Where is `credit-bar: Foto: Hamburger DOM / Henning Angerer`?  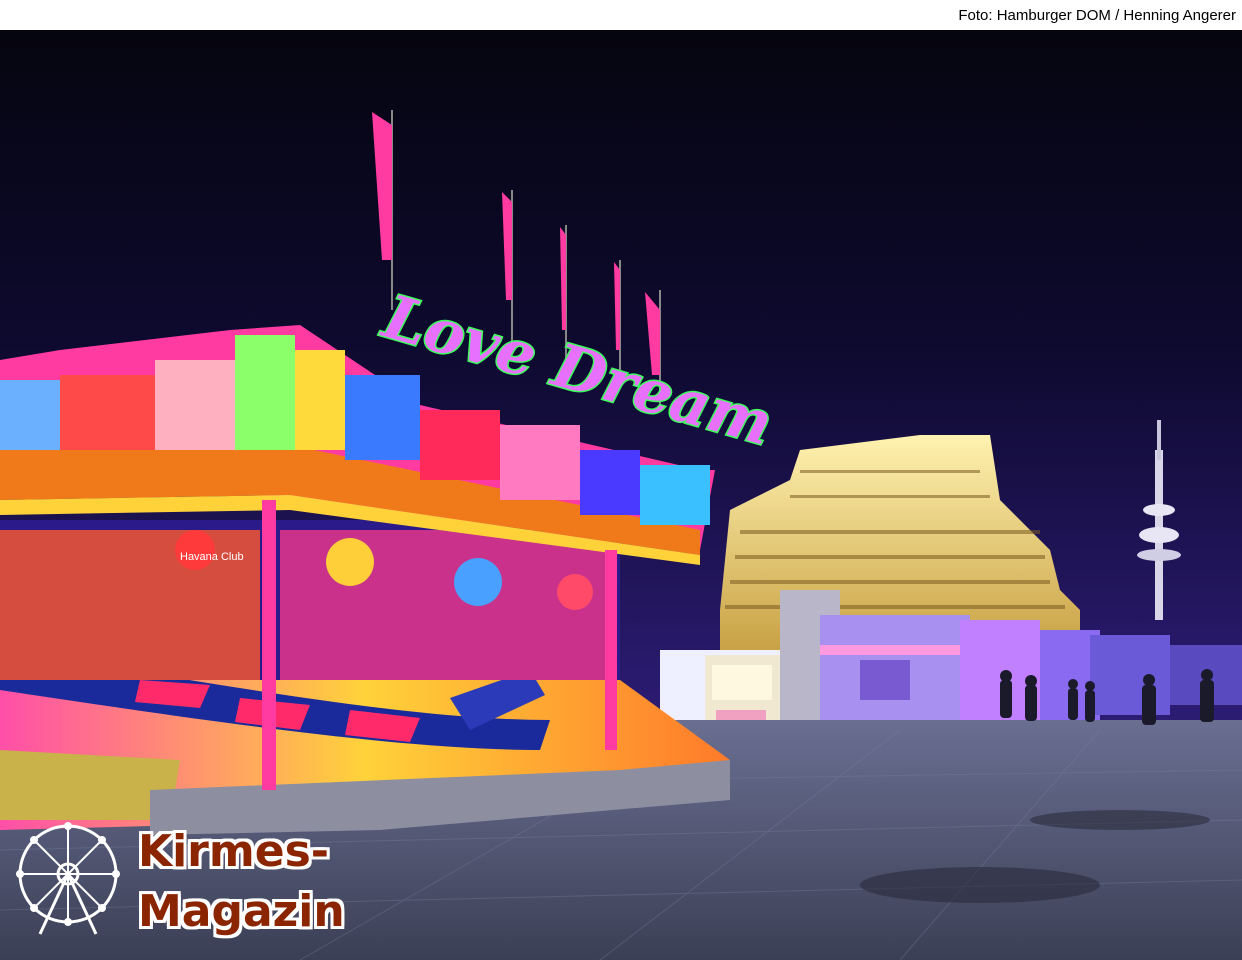 credit-bar: Foto: Hamburger DOM / Henning Angerer is located at coordinates (621, 15).